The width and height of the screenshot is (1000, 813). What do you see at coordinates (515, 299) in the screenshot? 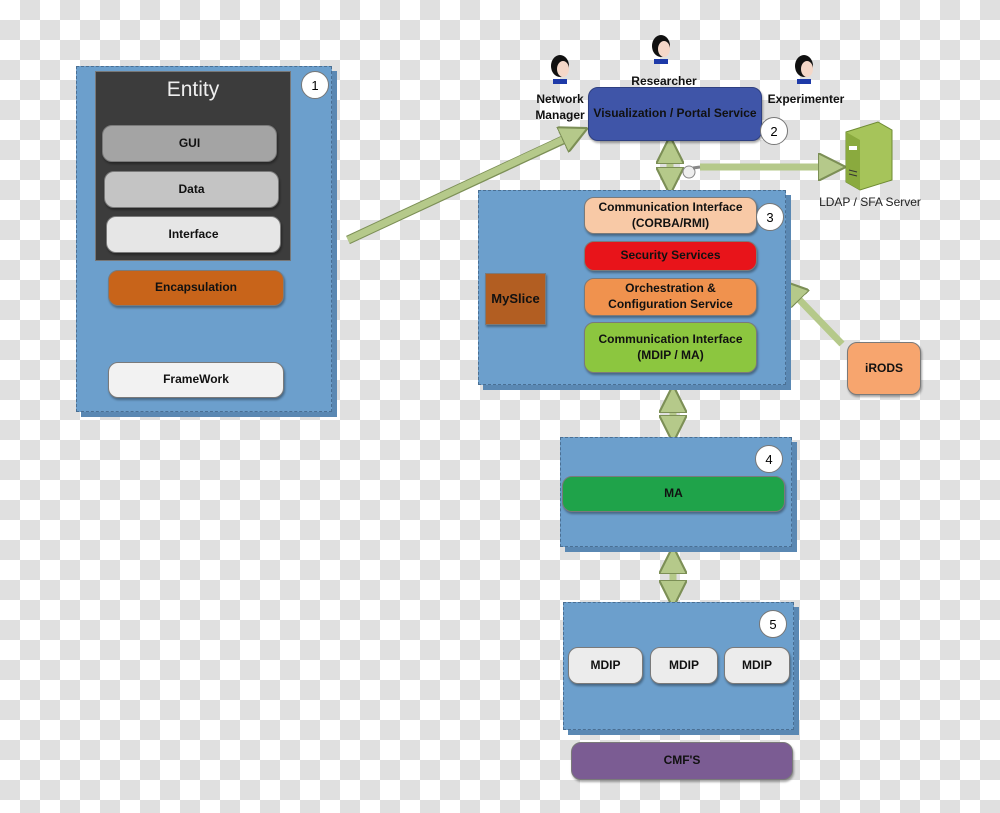
I see `myslice-box: MySlice` at bounding box center [515, 299].